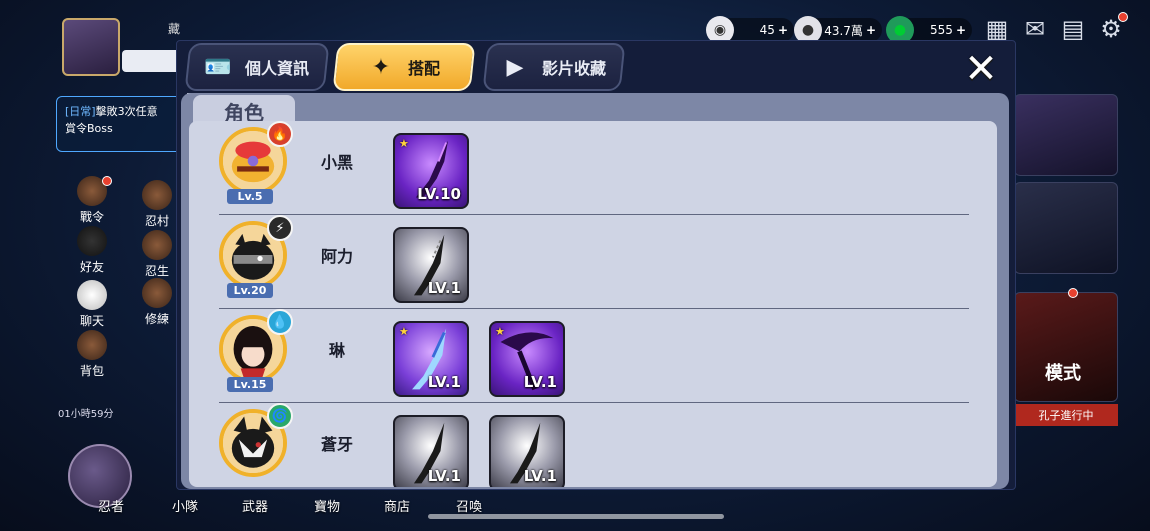  I want to click on gem-counter: ● 555 +, so click(929, 30).